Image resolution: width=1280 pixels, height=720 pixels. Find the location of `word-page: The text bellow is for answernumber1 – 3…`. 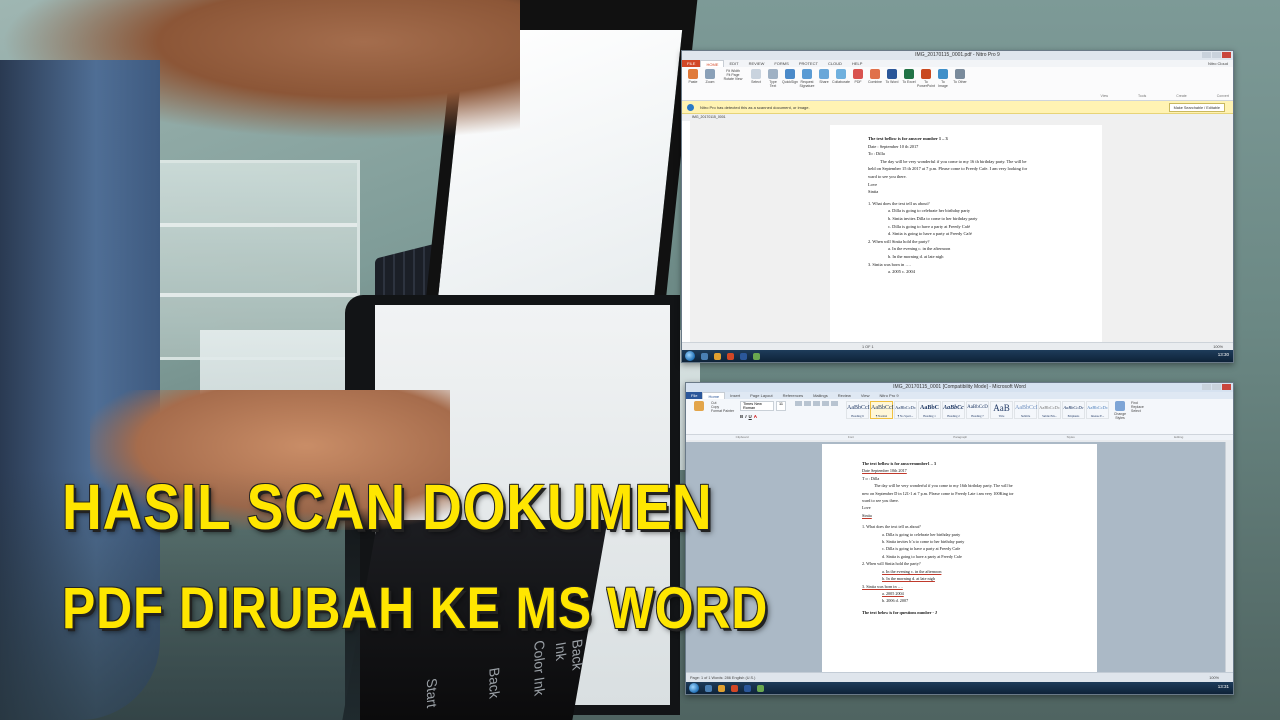

word-page: The text bellow is for answernumber1 – 3… is located at coordinates (959, 564).